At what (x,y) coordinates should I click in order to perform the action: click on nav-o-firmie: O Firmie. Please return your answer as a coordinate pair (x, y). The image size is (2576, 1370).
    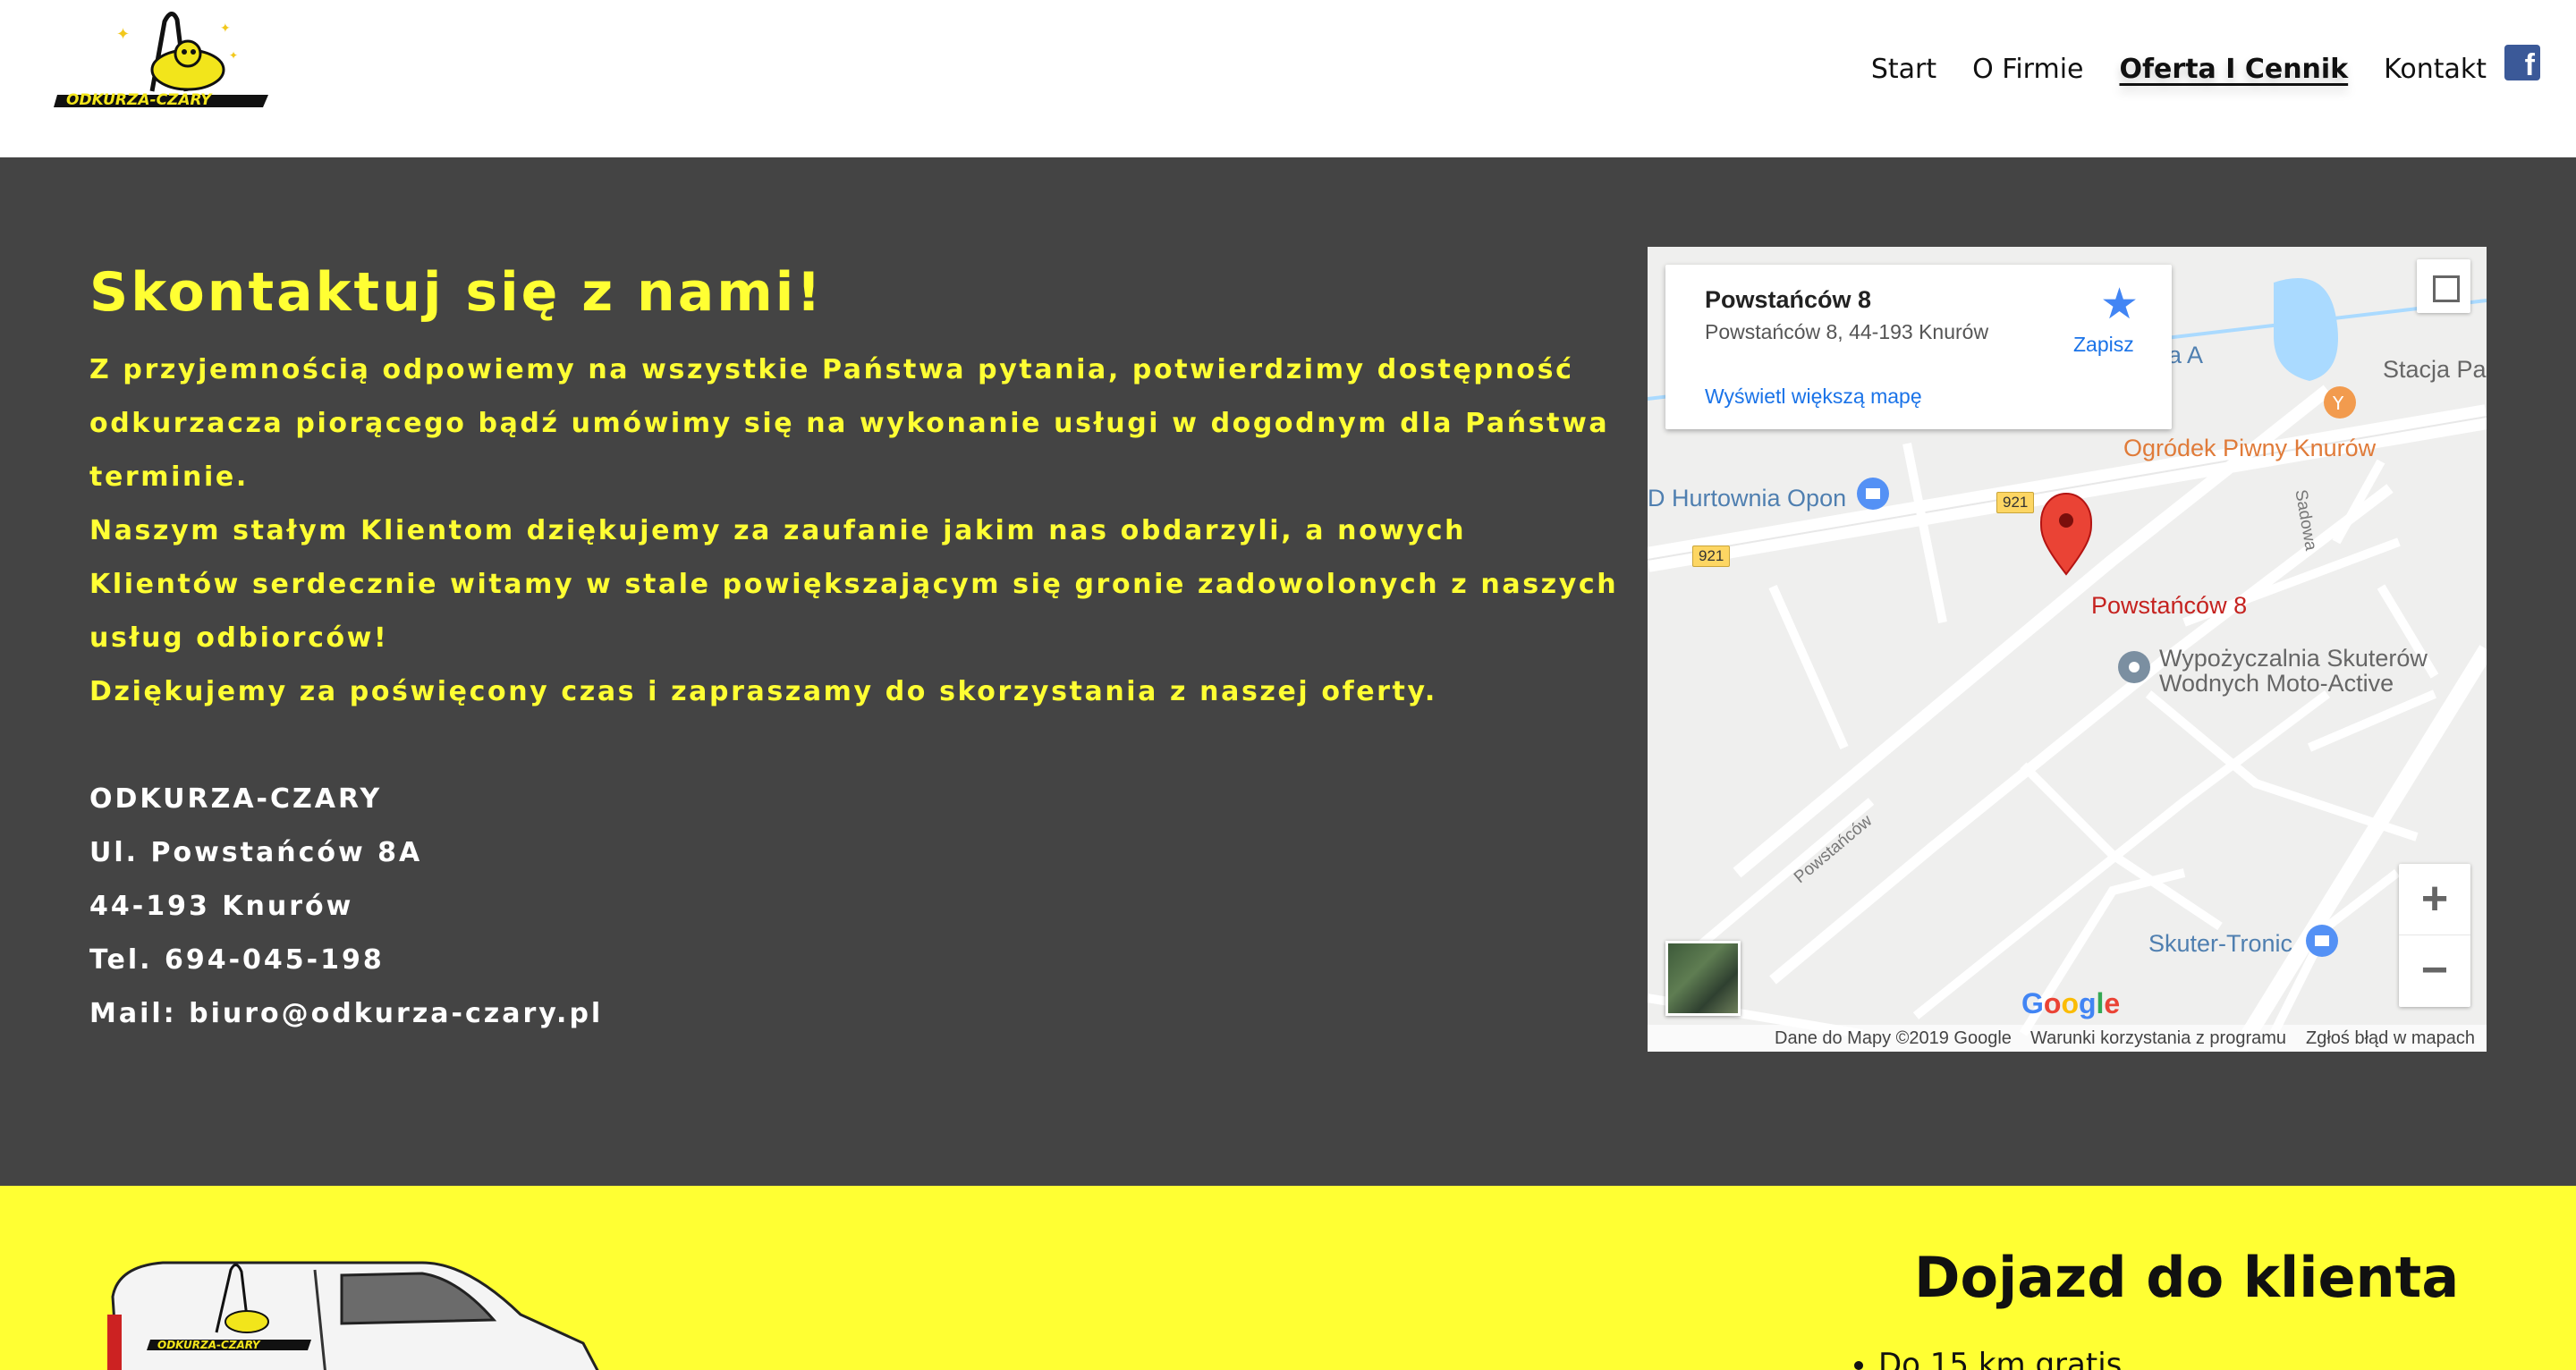
    Looking at the image, I should click on (2027, 69).